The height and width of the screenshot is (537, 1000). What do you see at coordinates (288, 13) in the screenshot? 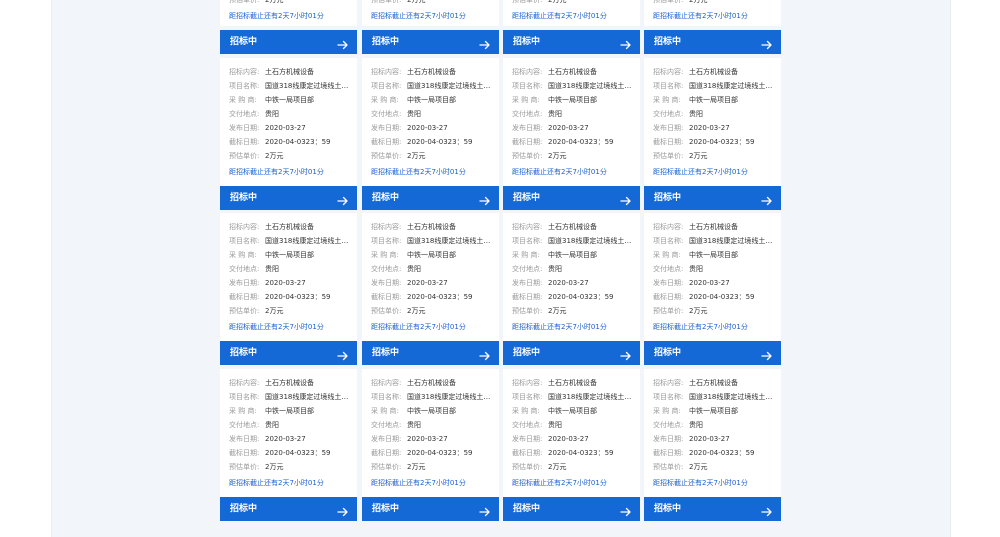
I see `tender-card-body: 预估单价: 2万元 距招标截止还有2天7小时01分` at bounding box center [288, 13].